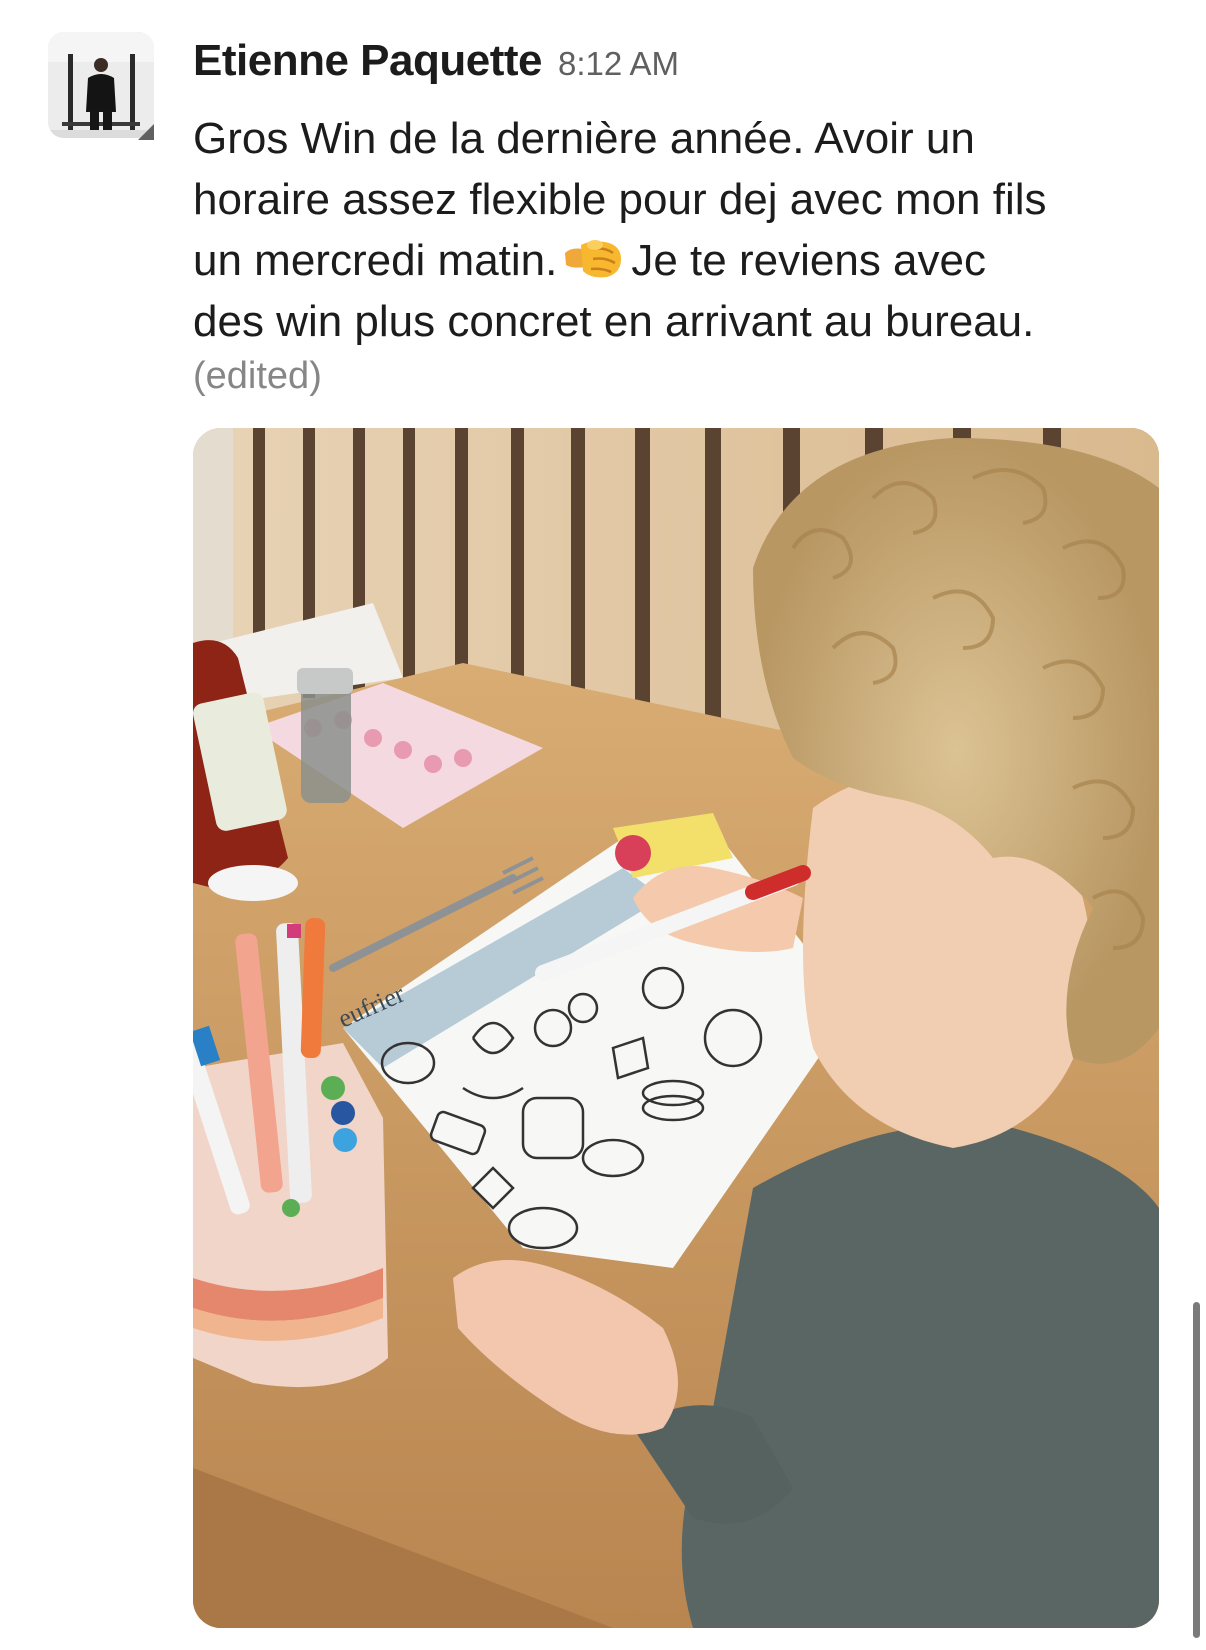 The width and height of the screenshot is (1206, 1650). Describe the element at coordinates (618, 64) in the screenshot. I see `message-timestamp: 8:12 AM` at that location.